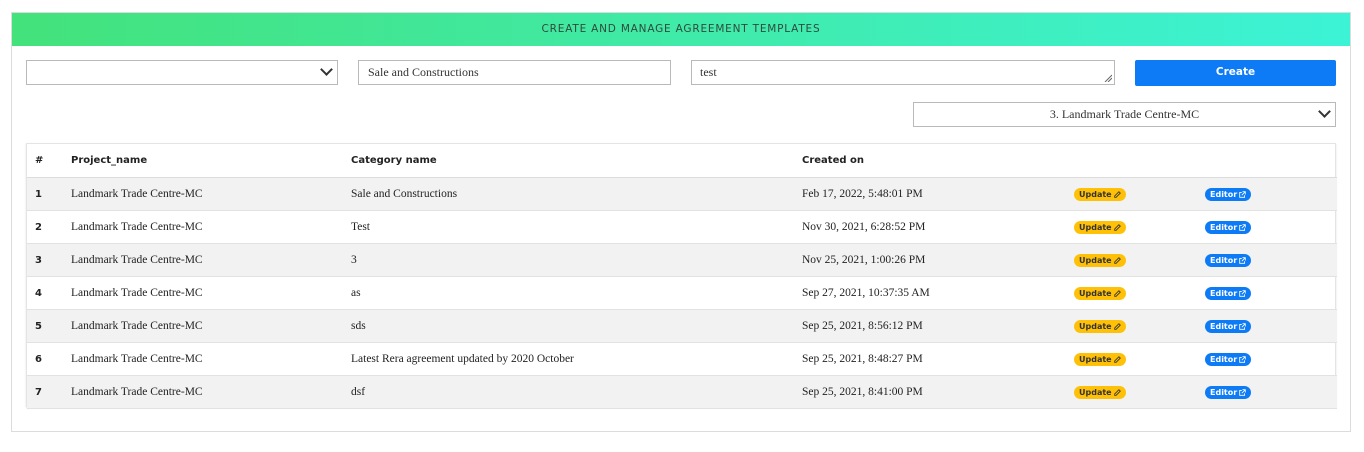 Image resolution: width=1364 pixels, height=452 pixels. Describe the element at coordinates (576, 161) in the screenshot. I see `column-header-category: Category name` at that location.